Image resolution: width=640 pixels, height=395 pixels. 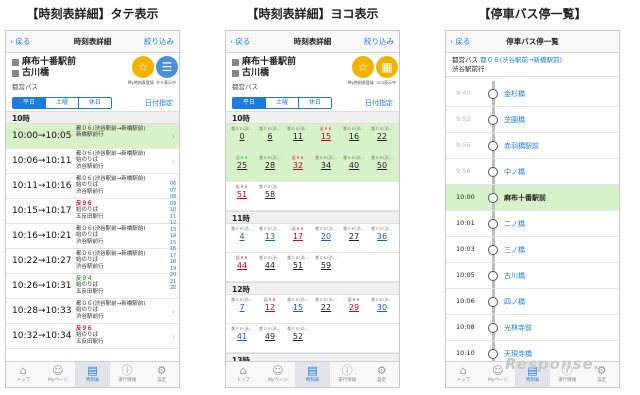 What do you see at coordinates (298, 263) in the screenshot?
I see `departure-cell: 都０６(渋… 51` at bounding box center [298, 263].